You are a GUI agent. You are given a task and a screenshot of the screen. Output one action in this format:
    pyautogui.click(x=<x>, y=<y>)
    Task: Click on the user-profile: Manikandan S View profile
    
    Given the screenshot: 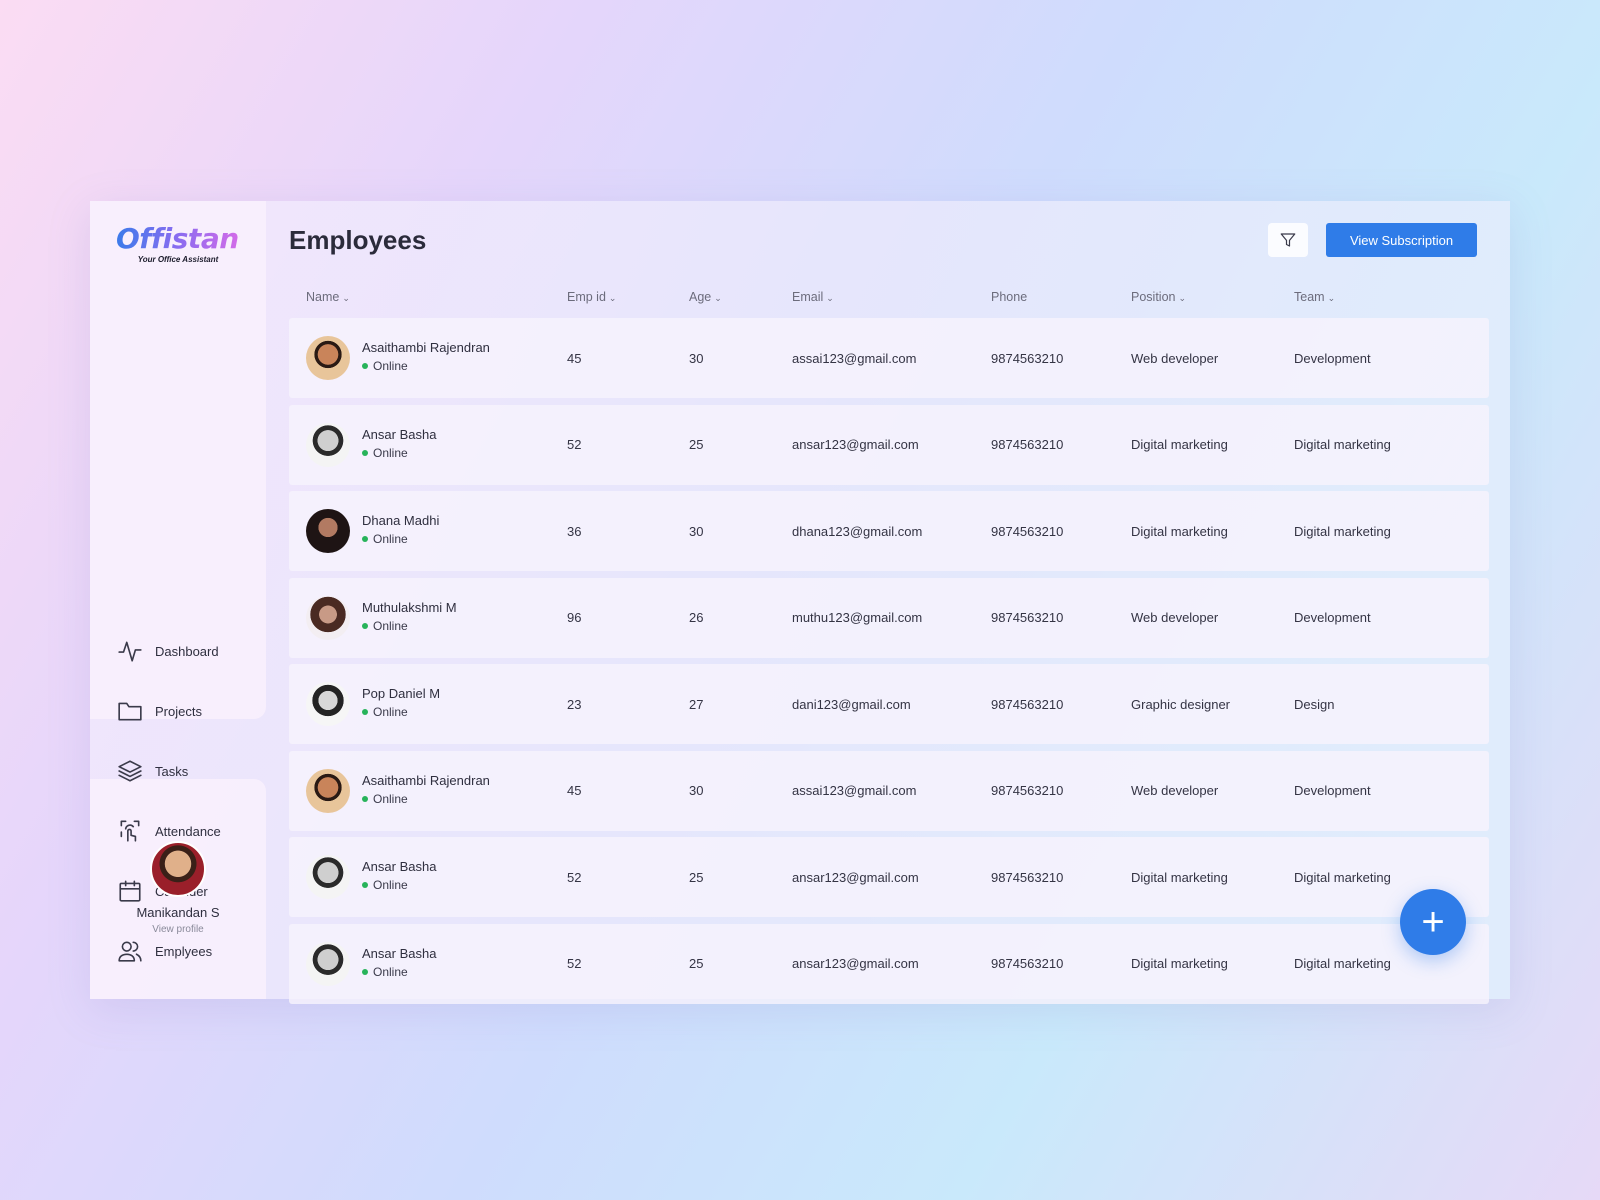 What is the action you would take?
    pyautogui.click(x=178, y=888)
    